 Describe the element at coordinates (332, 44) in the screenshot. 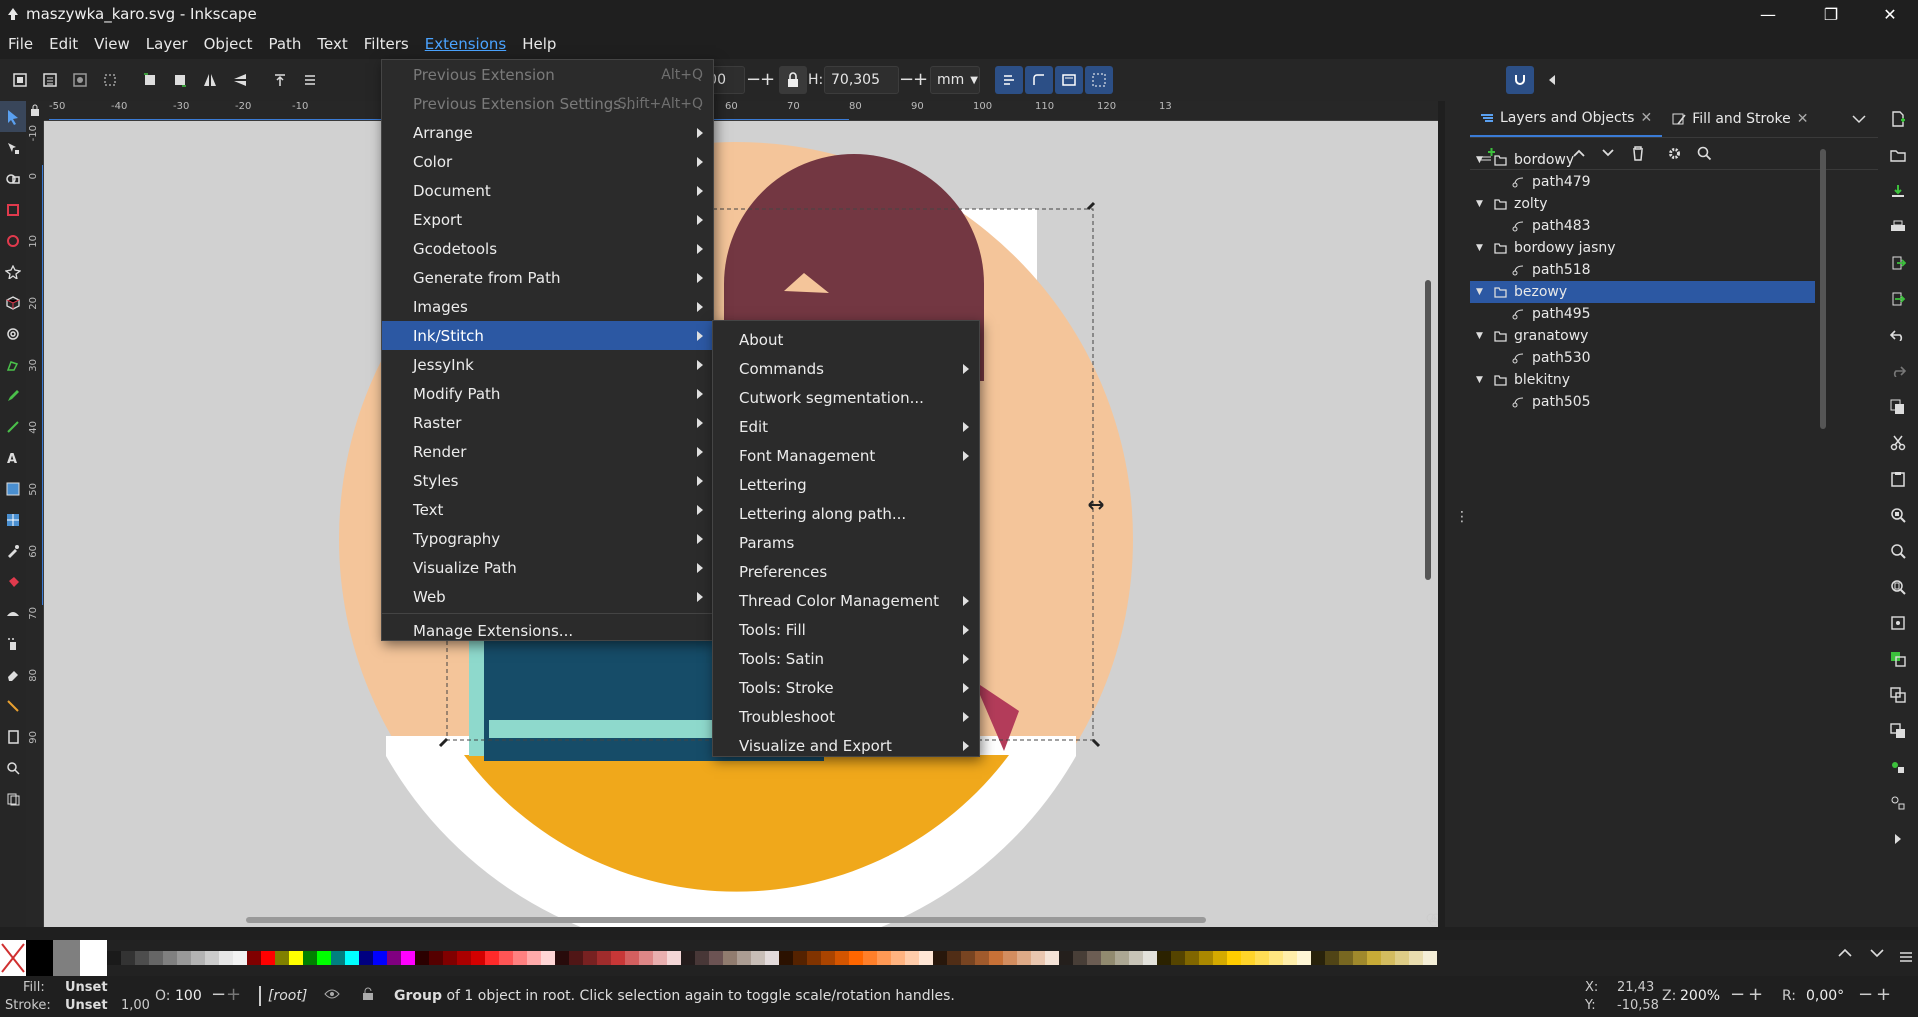

I see `menu-text: Text` at that location.